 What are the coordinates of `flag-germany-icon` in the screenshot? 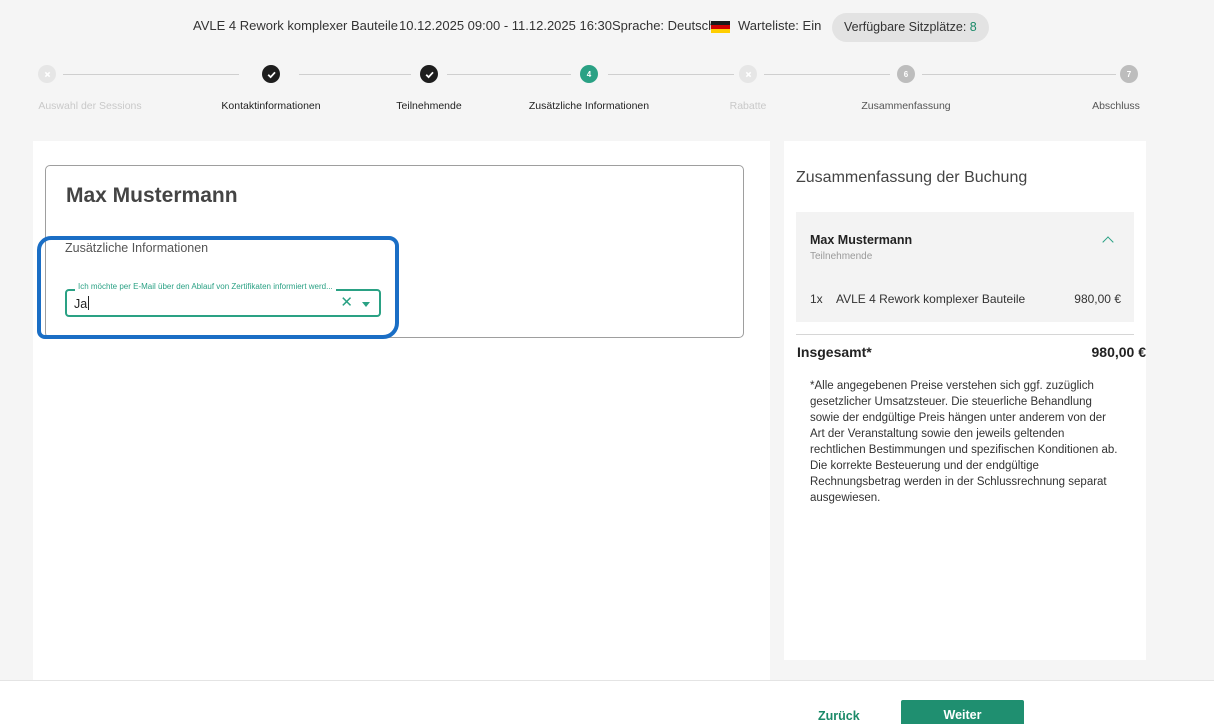 It's located at (720, 27).